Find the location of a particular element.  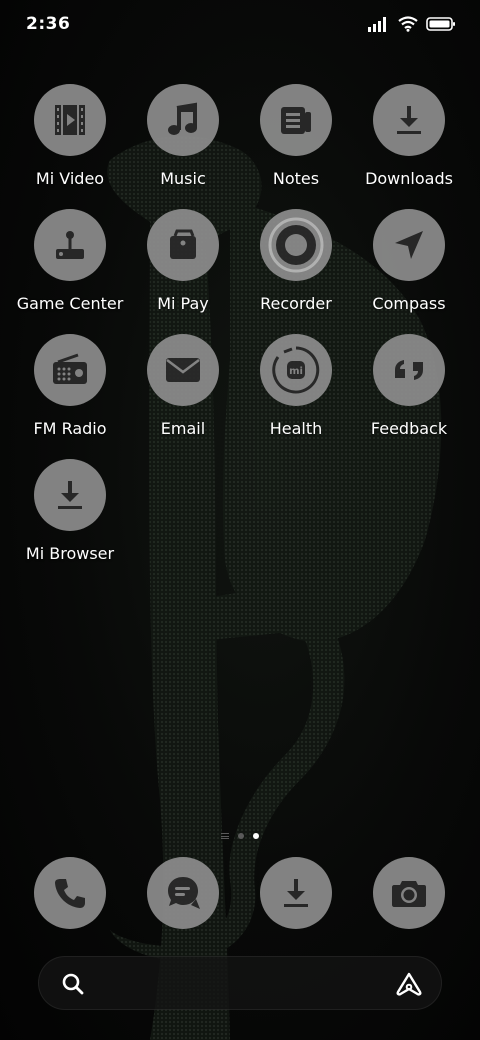

app-music: Music is located at coordinates (183, 143).